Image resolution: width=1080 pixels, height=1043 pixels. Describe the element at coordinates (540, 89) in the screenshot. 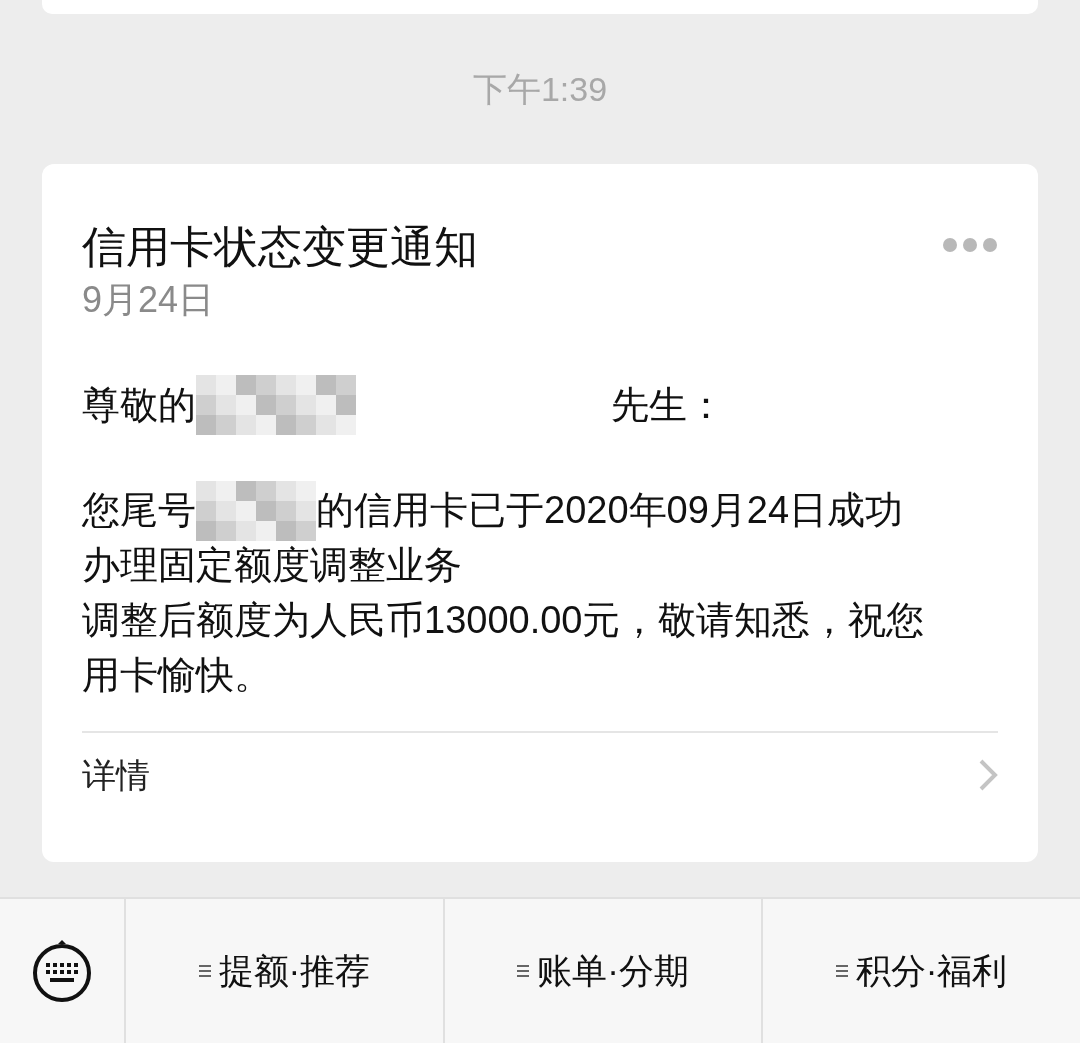

I see `timestamp: 下午1:39` at that location.